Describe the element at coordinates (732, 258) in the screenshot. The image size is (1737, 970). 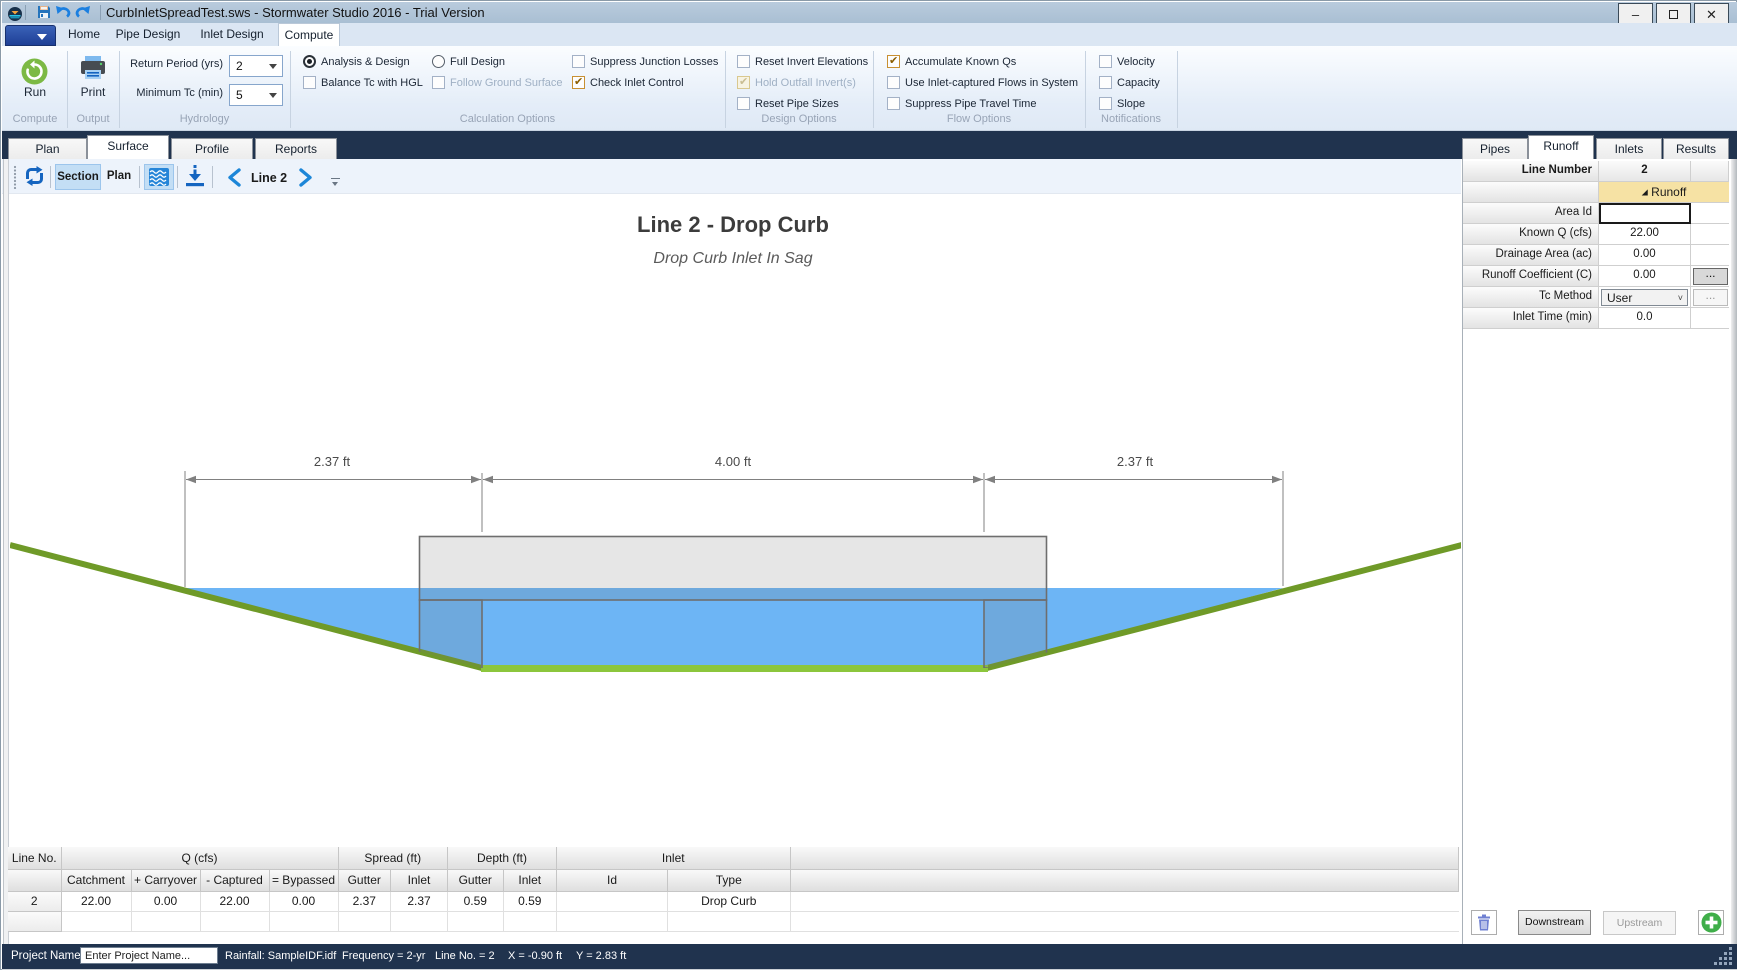
I see `svg-text: Drop Curb Inlet In Sag` at that location.